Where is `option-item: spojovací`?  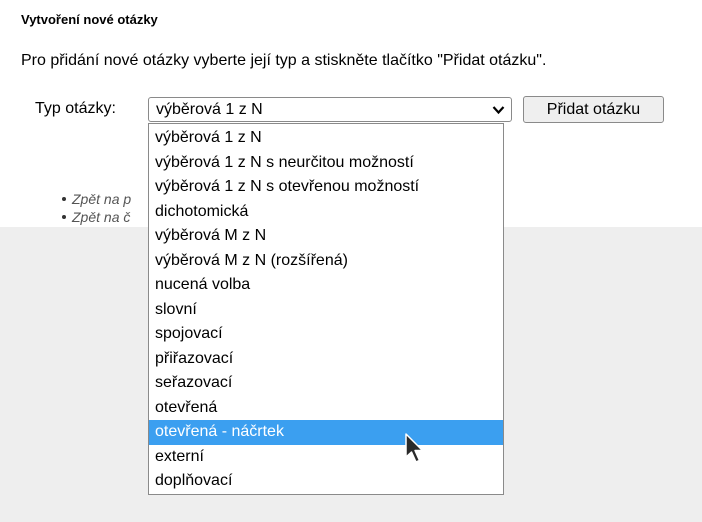 option-item: spojovací is located at coordinates (326, 334).